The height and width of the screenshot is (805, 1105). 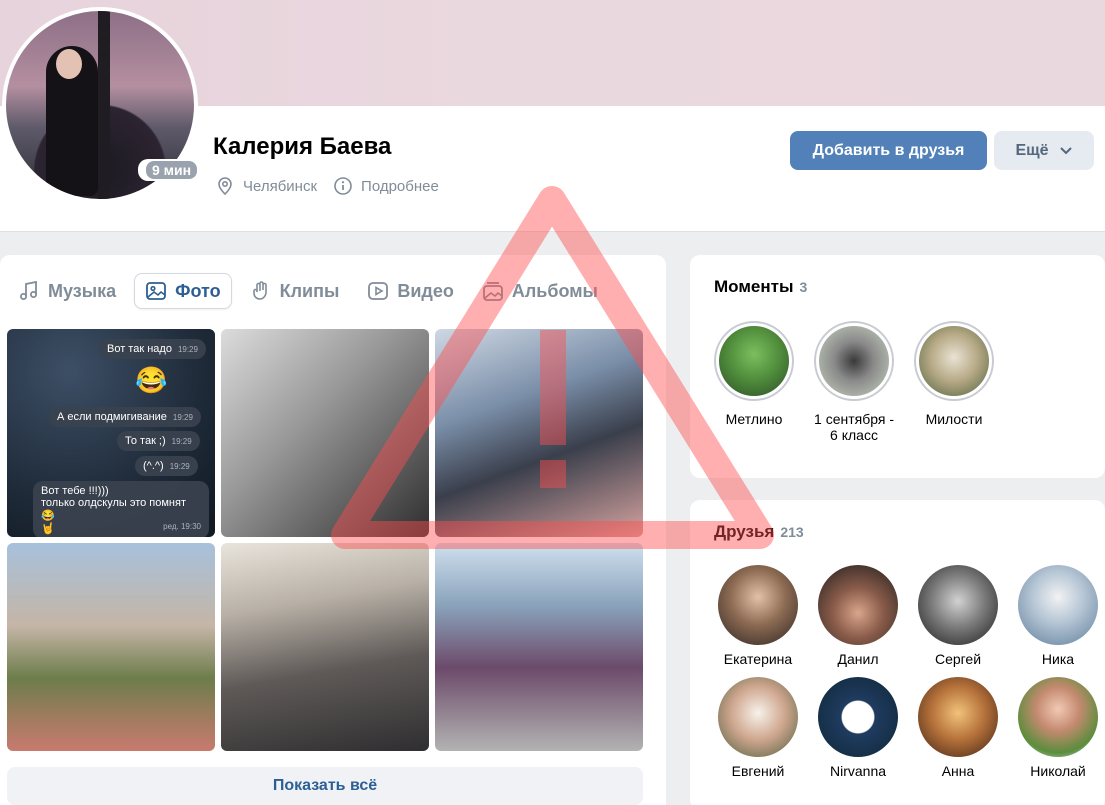 What do you see at coordinates (792, 532) in the screenshot?
I see `friends-count: 213` at bounding box center [792, 532].